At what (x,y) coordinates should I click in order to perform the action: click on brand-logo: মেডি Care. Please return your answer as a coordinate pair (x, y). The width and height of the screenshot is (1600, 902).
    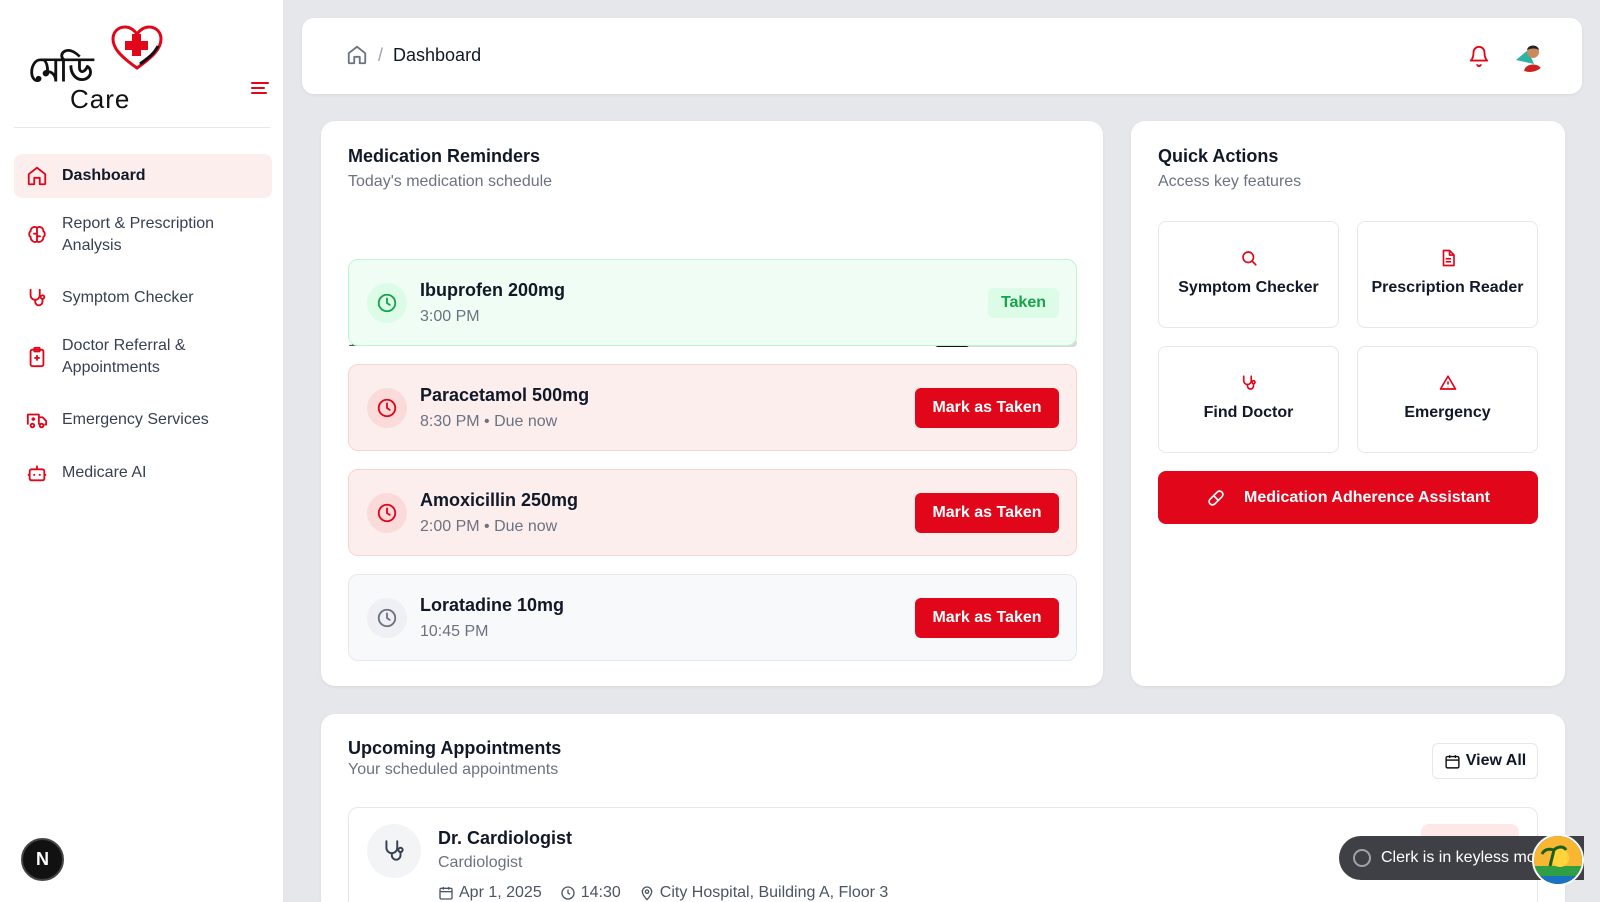
    Looking at the image, I should click on (95, 69).